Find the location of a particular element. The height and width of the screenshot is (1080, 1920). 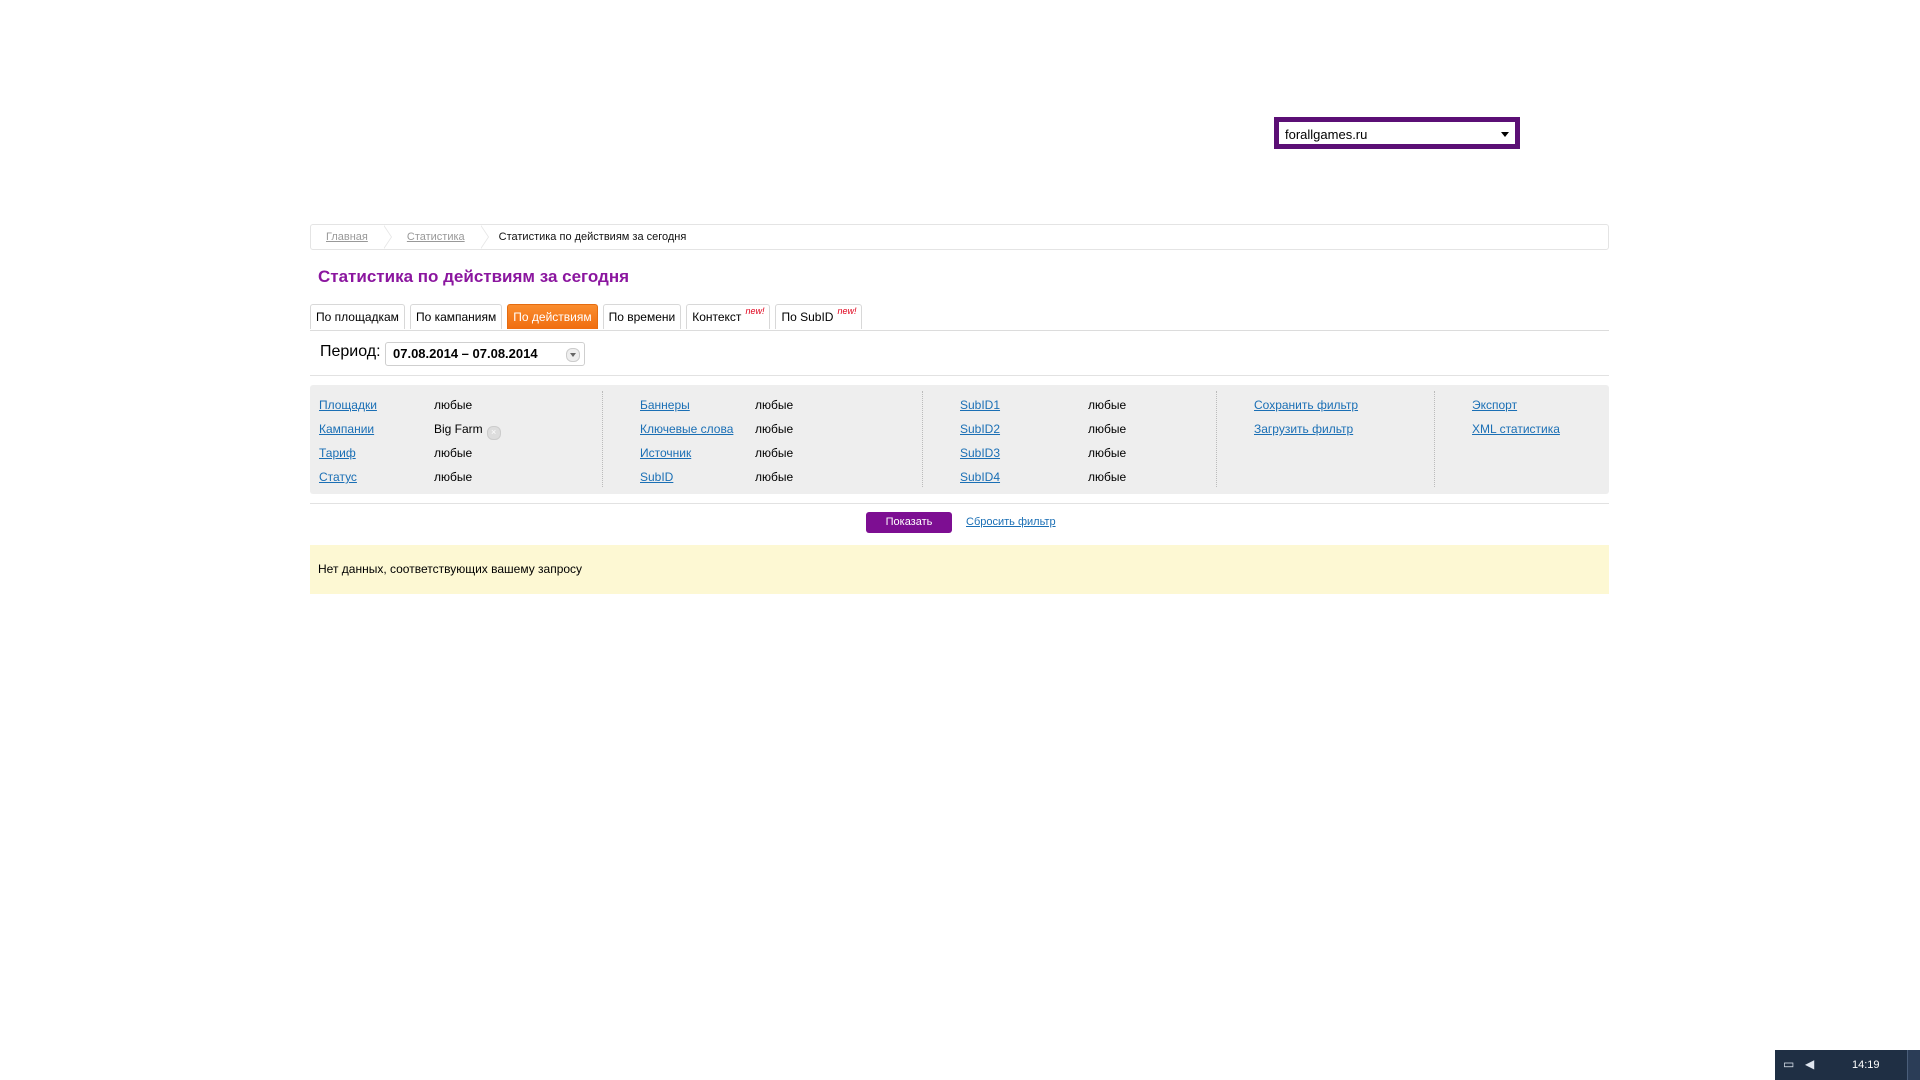

tab-context: Контекст new! is located at coordinates (728, 316).